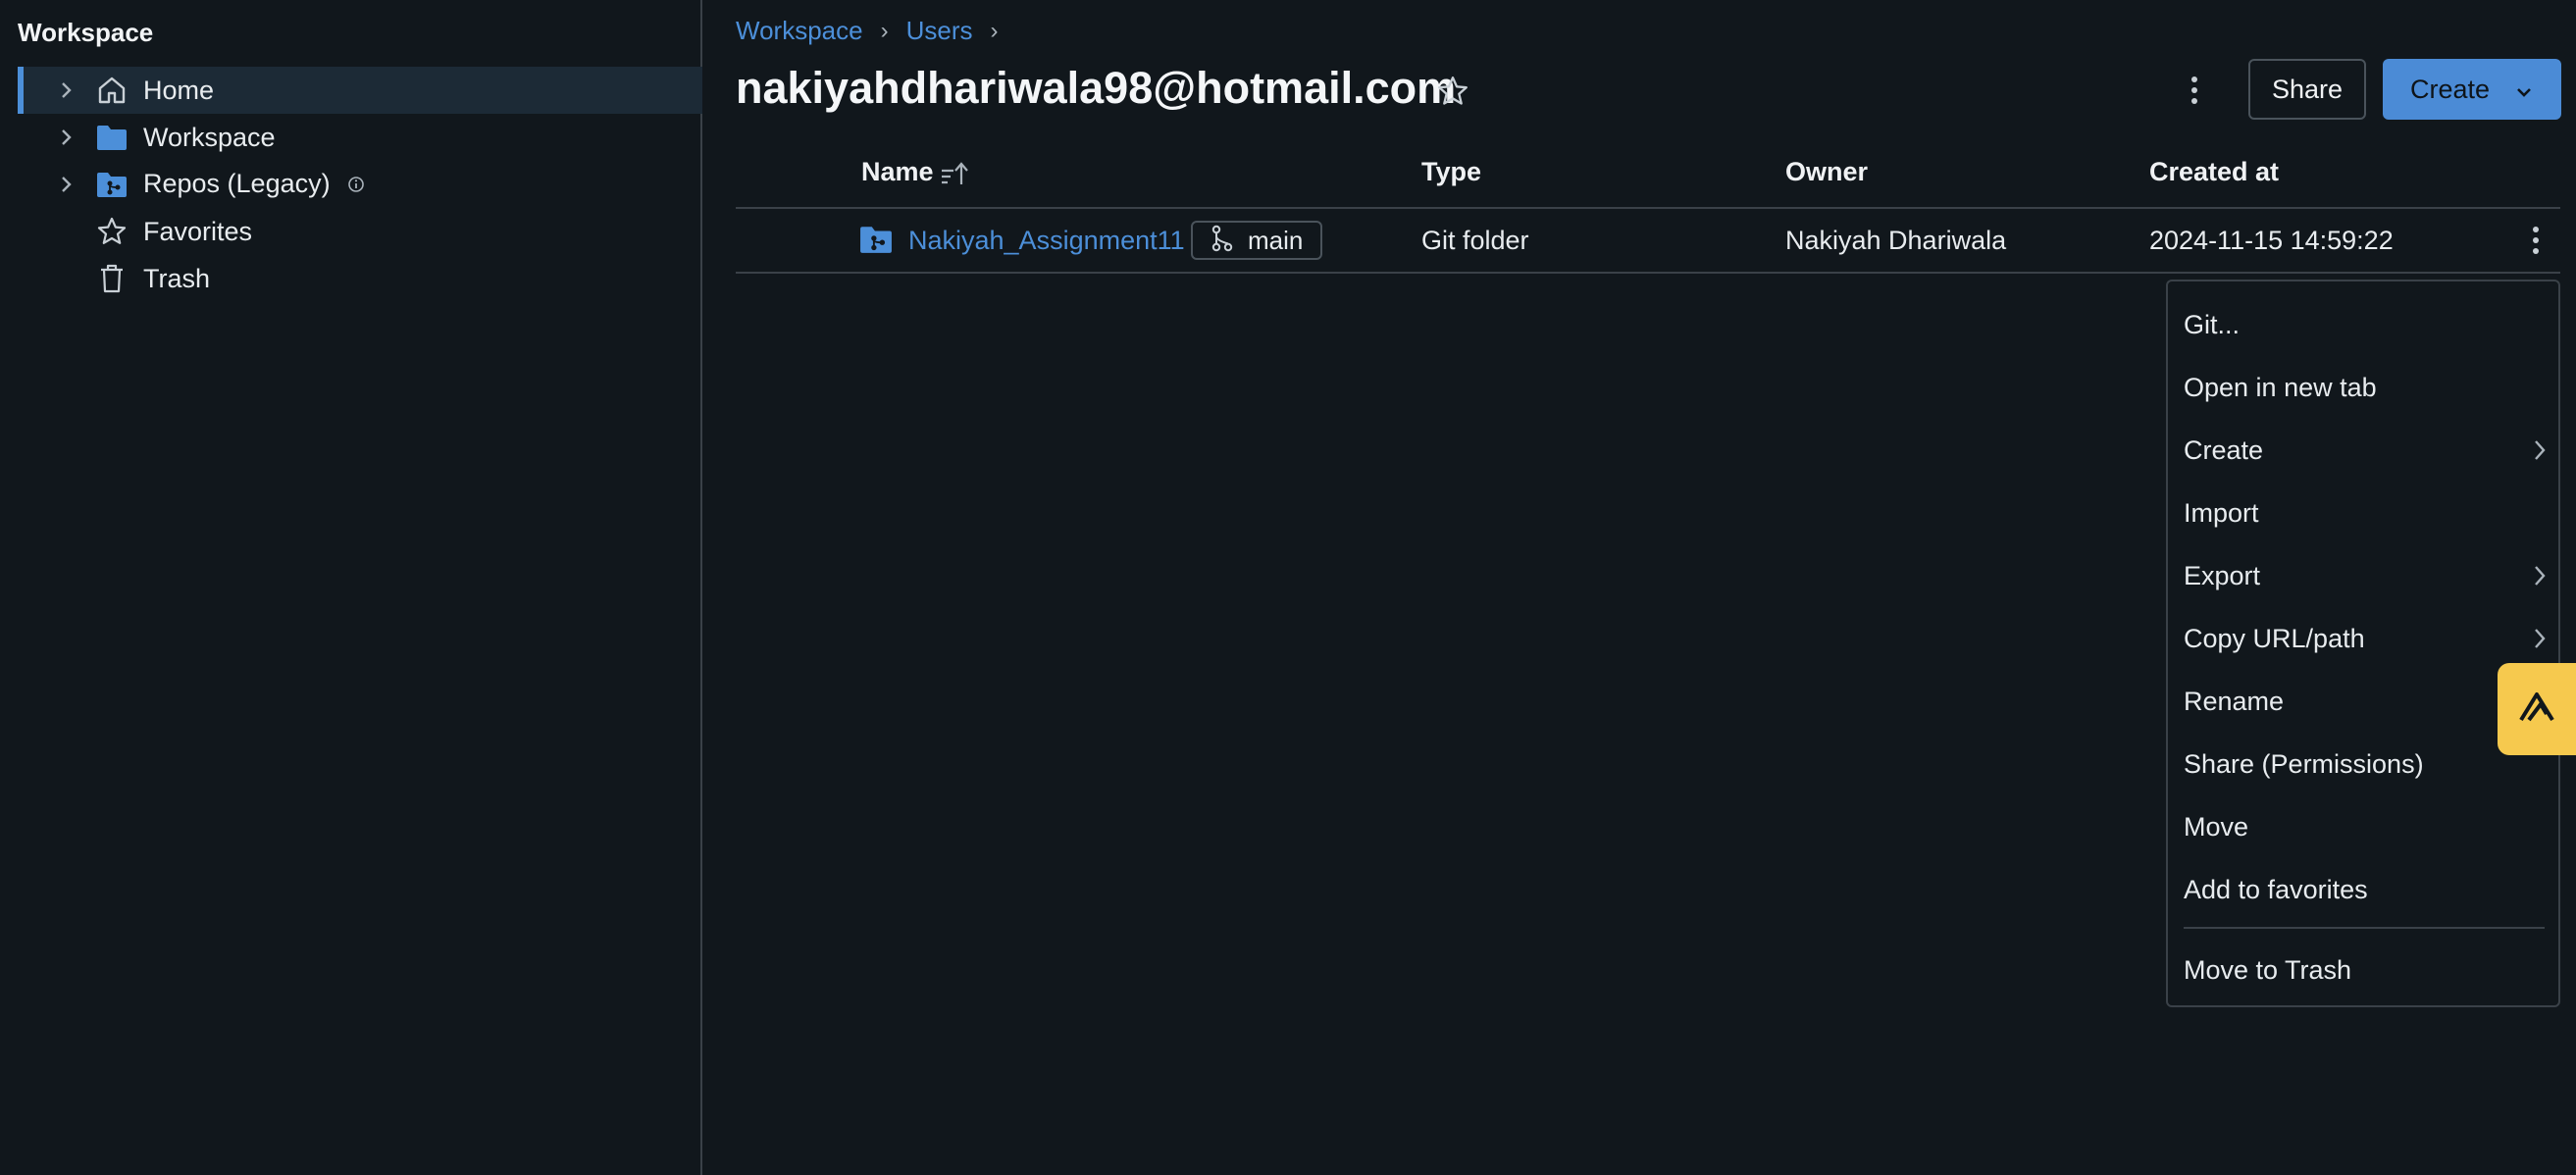 The image size is (2576, 1175). Describe the element at coordinates (1222, 241) in the screenshot. I see `git-branch-icon` at that location.